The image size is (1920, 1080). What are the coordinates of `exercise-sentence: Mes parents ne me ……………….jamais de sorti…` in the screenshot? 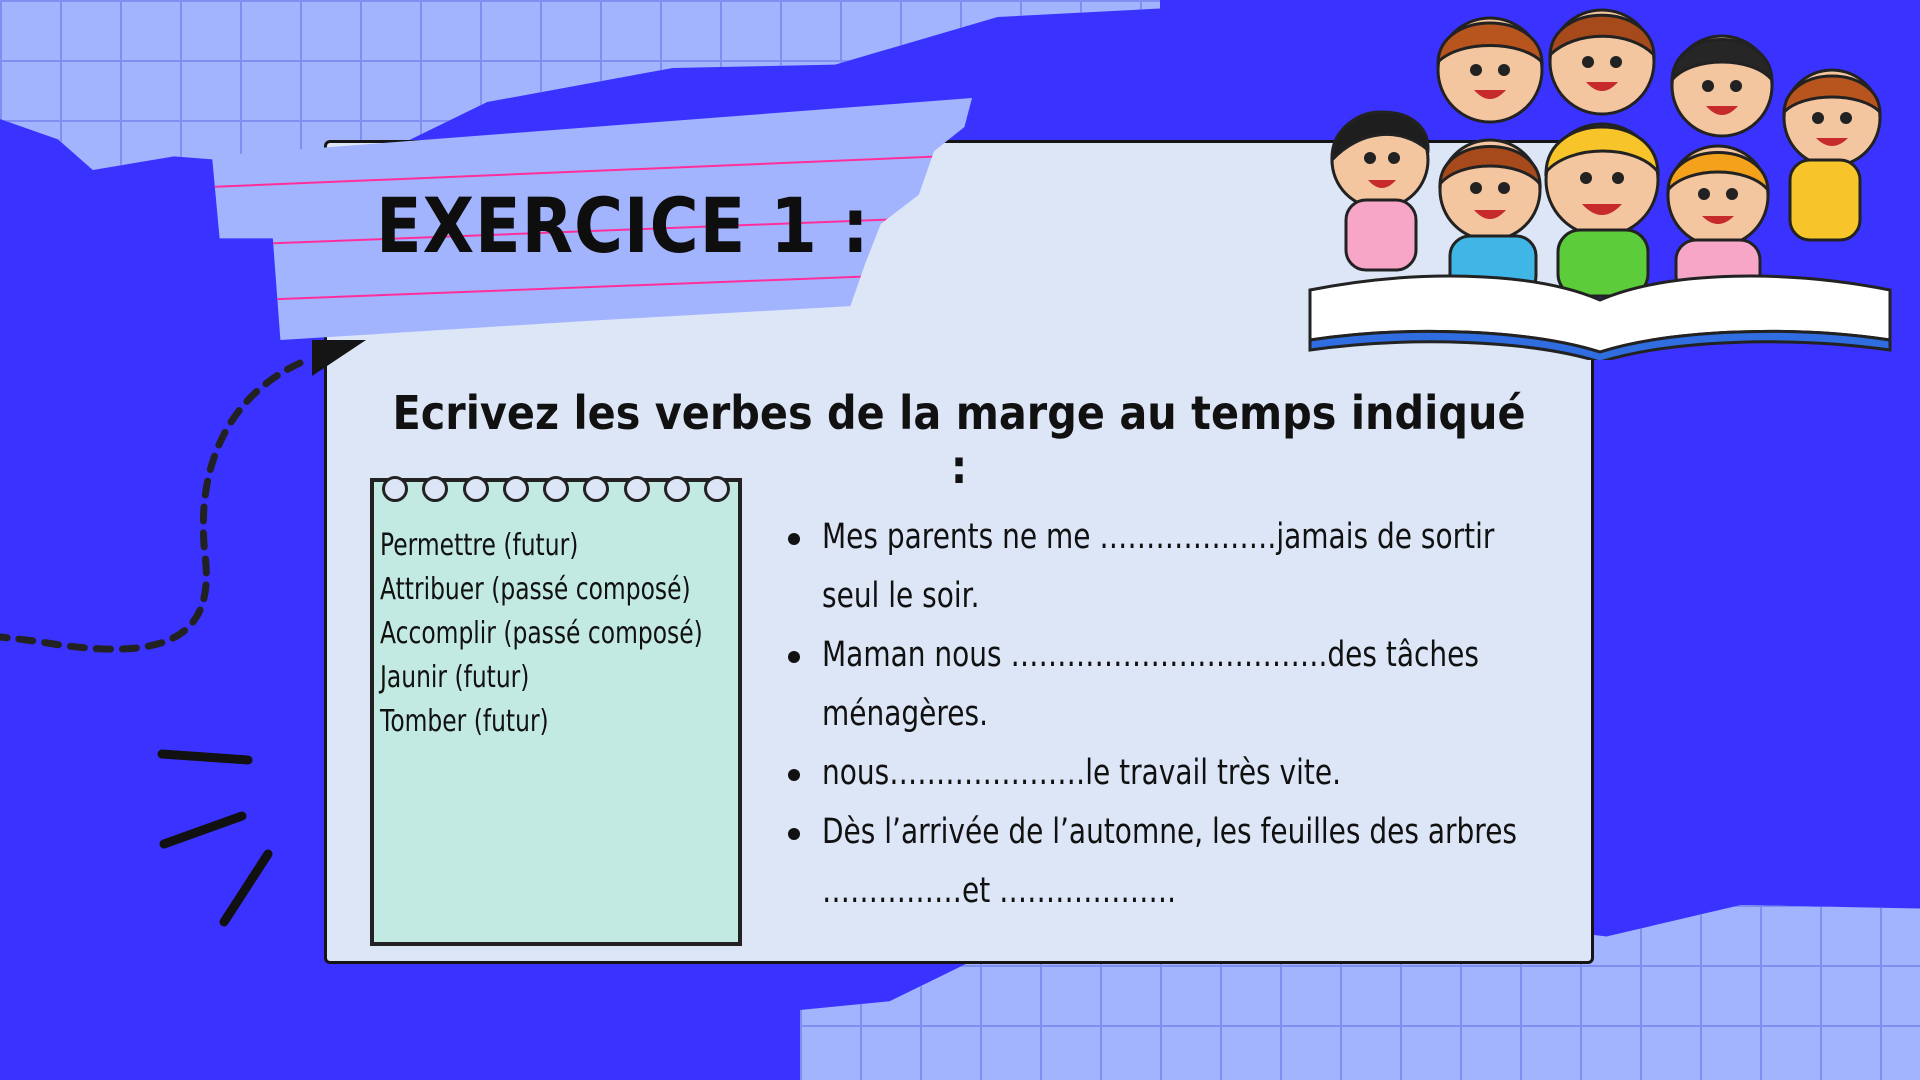 It's located at (1160, 567).